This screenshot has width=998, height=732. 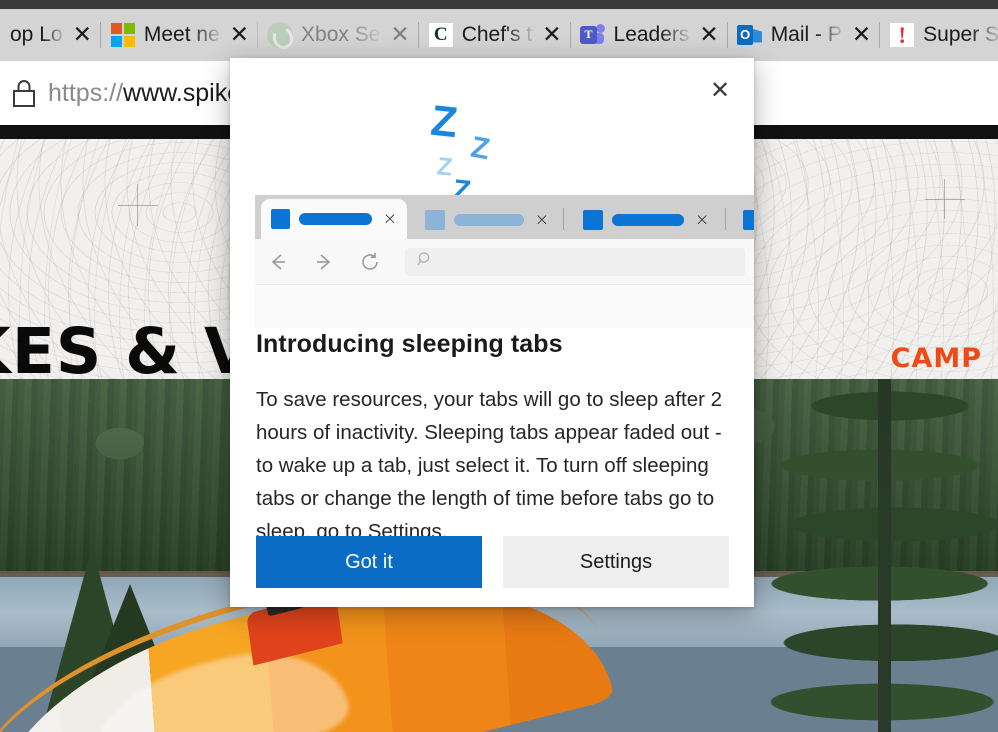 I want to click on browser-tab-2: Xbox Se ✕, so click(x=337, y=35).